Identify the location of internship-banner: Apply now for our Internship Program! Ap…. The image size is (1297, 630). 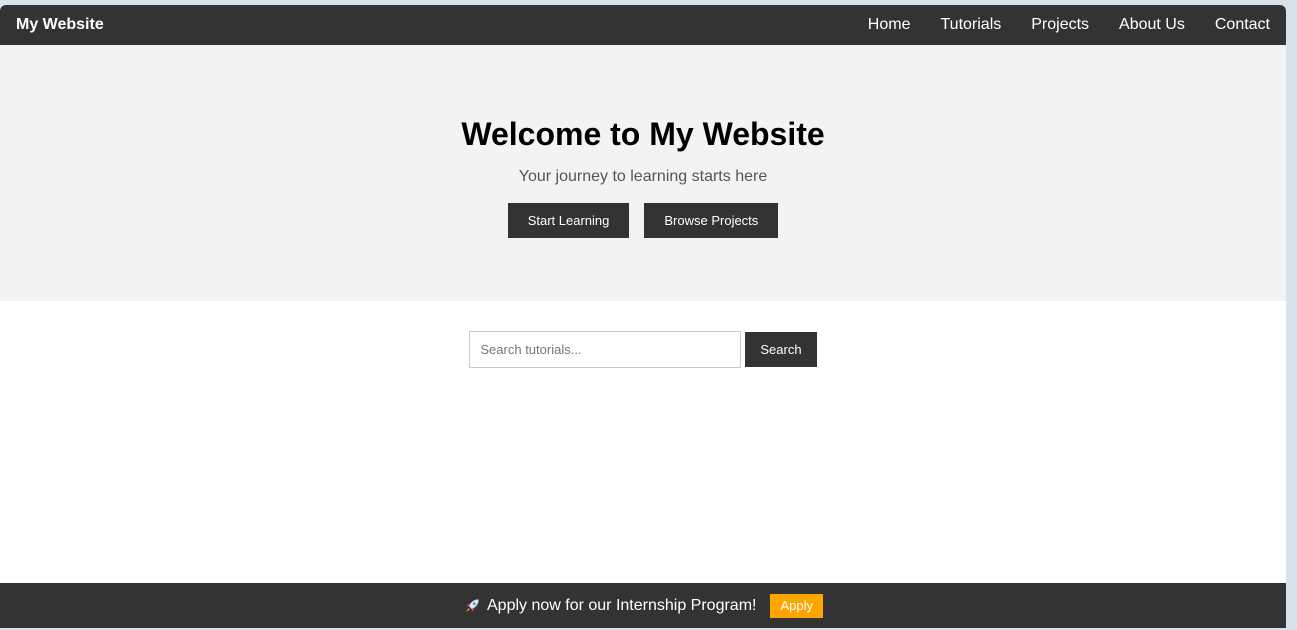
(643, 605).